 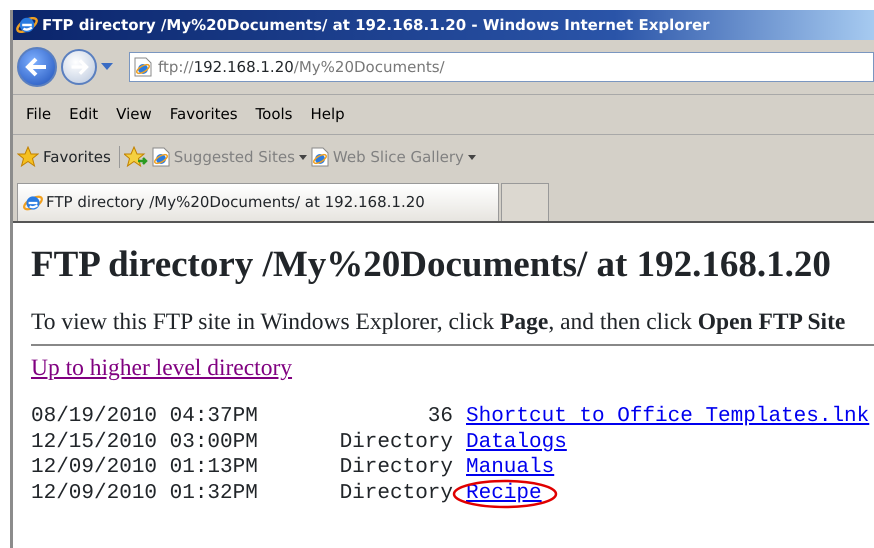 I want to click on arrow-left-icon, so click(x=37, y=67).